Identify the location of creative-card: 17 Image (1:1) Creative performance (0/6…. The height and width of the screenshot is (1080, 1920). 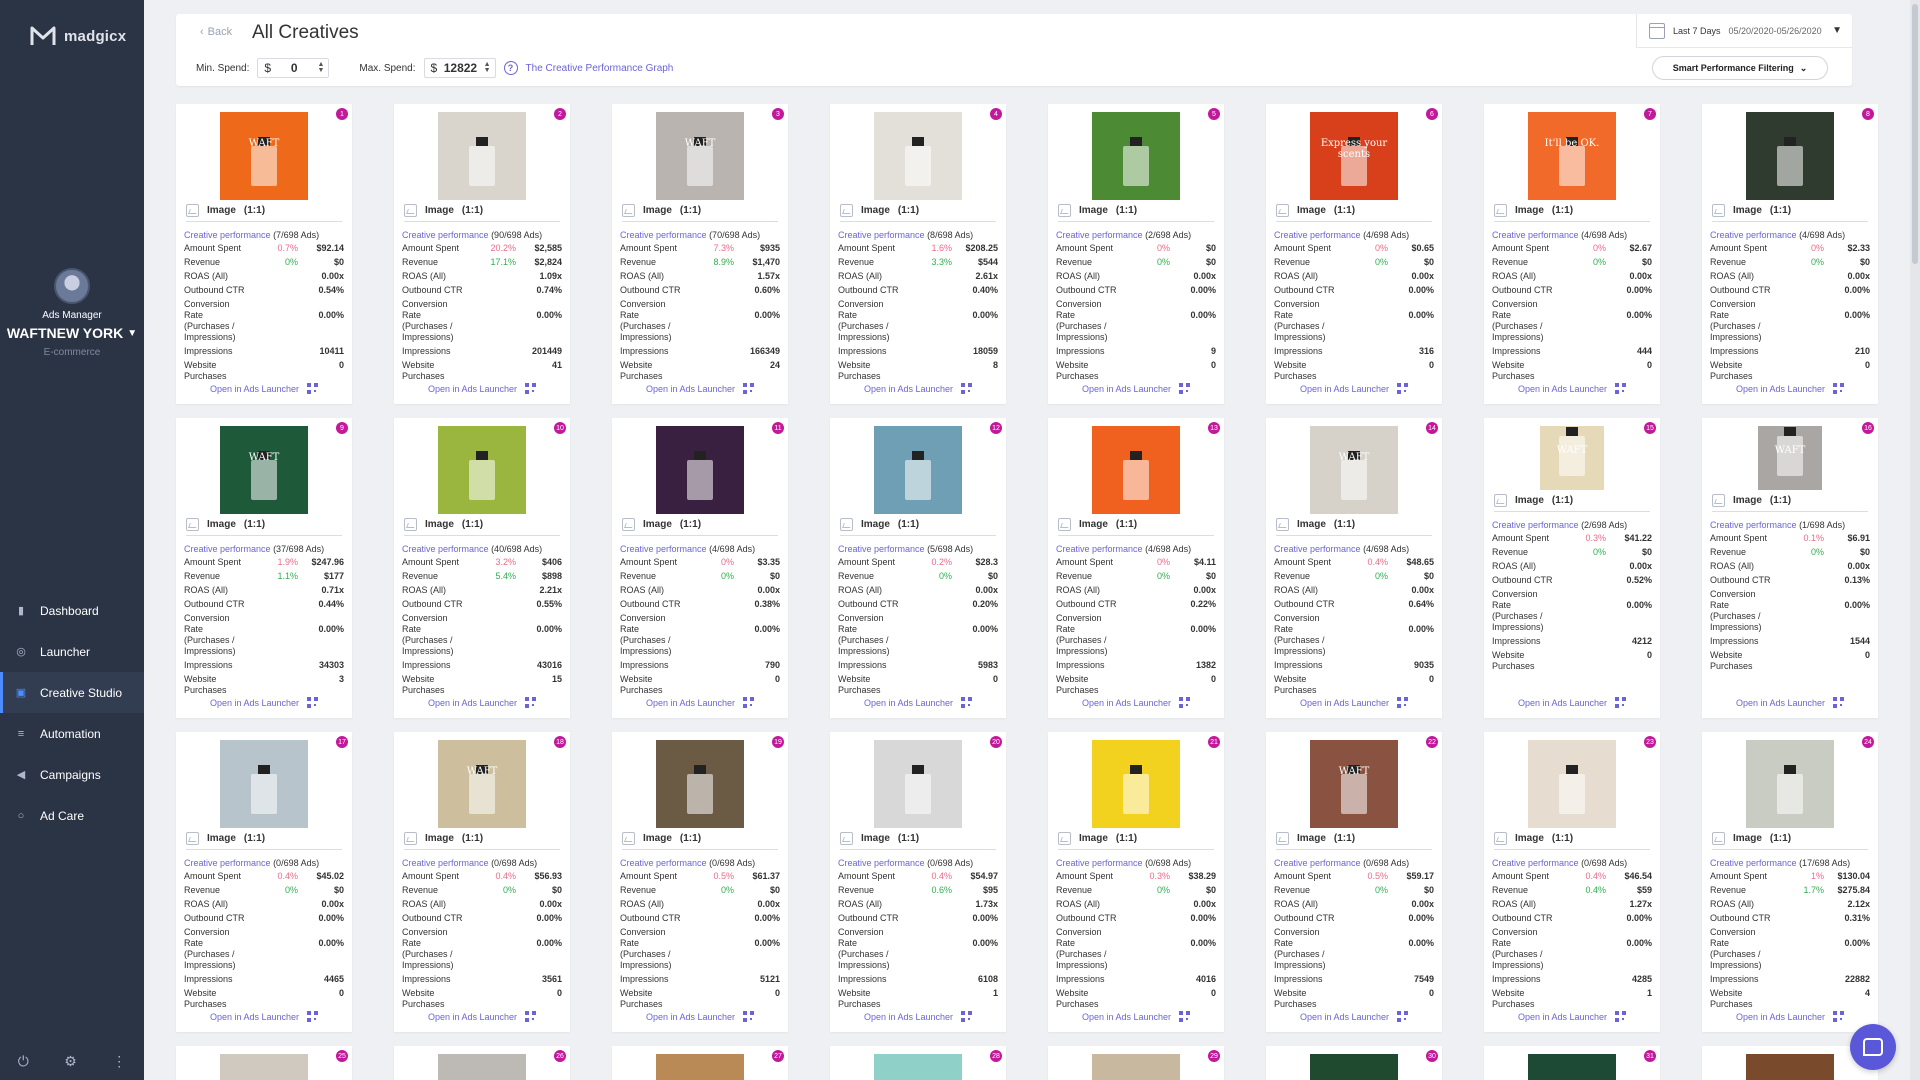
(264, 882).